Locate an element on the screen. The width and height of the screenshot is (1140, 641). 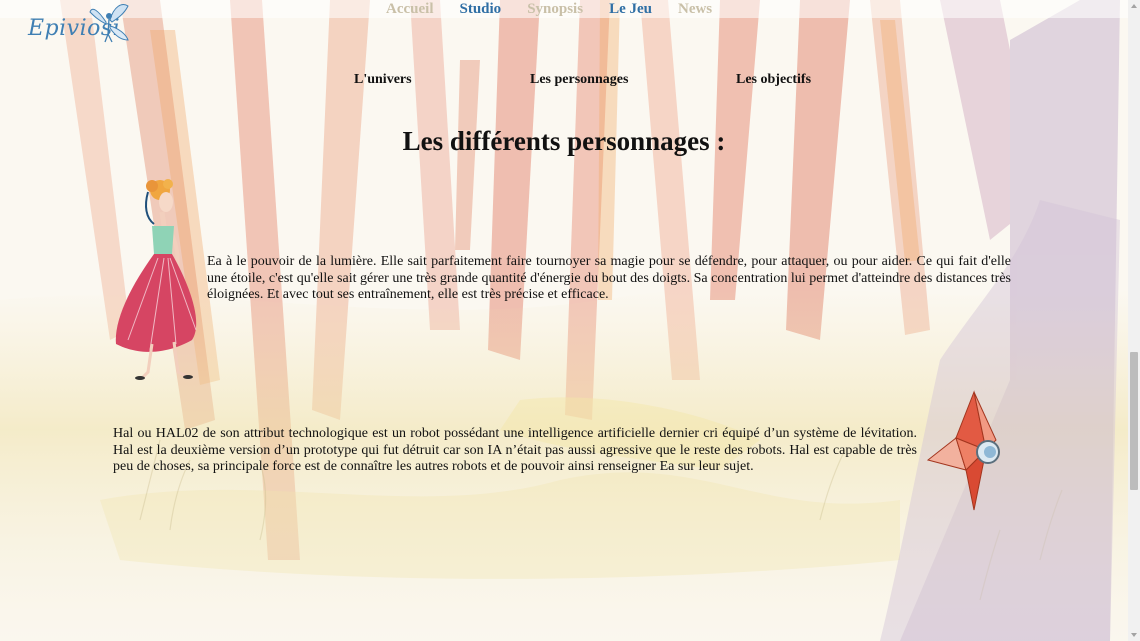
site-logo: Epiviosi is located at coordinates (81, 27).